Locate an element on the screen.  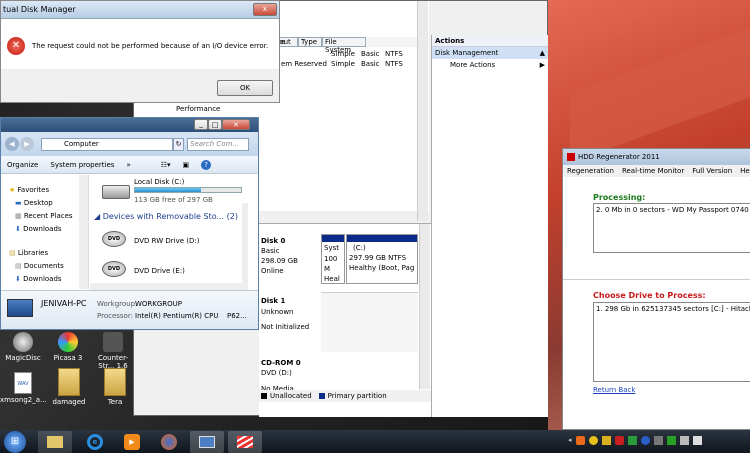
taskbar-explorer is located at coordinates (55, 442).